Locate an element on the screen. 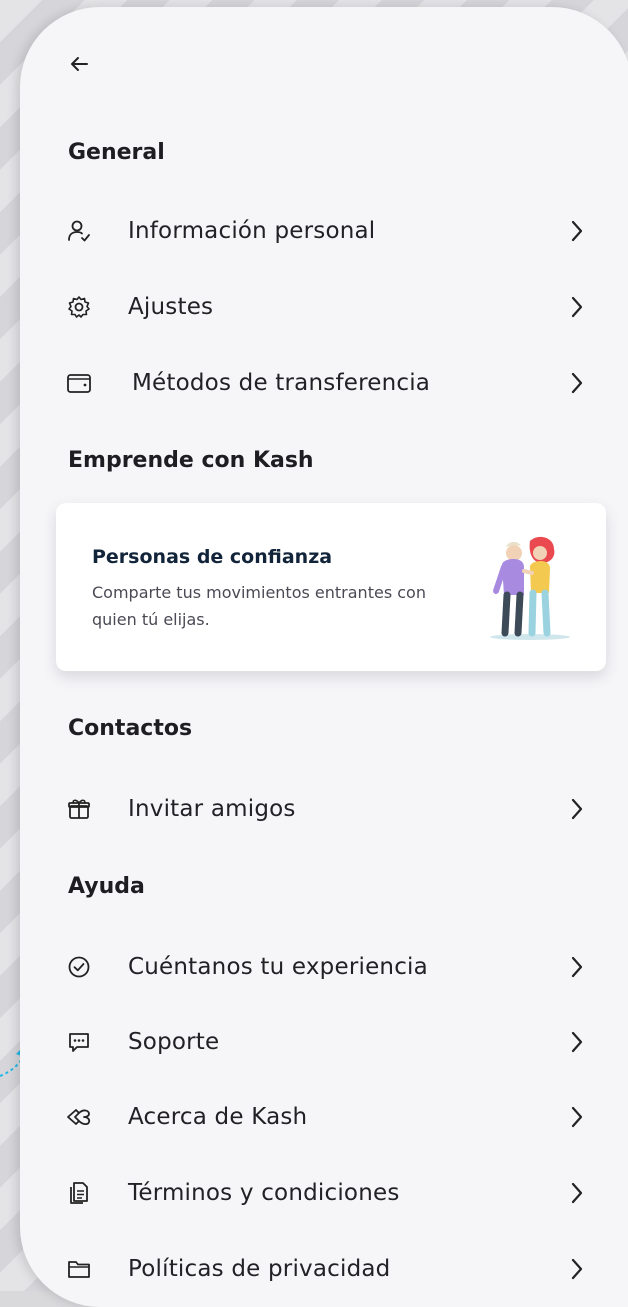  menu-item-acerca-de-kash: Acerca de Kash is located at coordinates (324, 1117).